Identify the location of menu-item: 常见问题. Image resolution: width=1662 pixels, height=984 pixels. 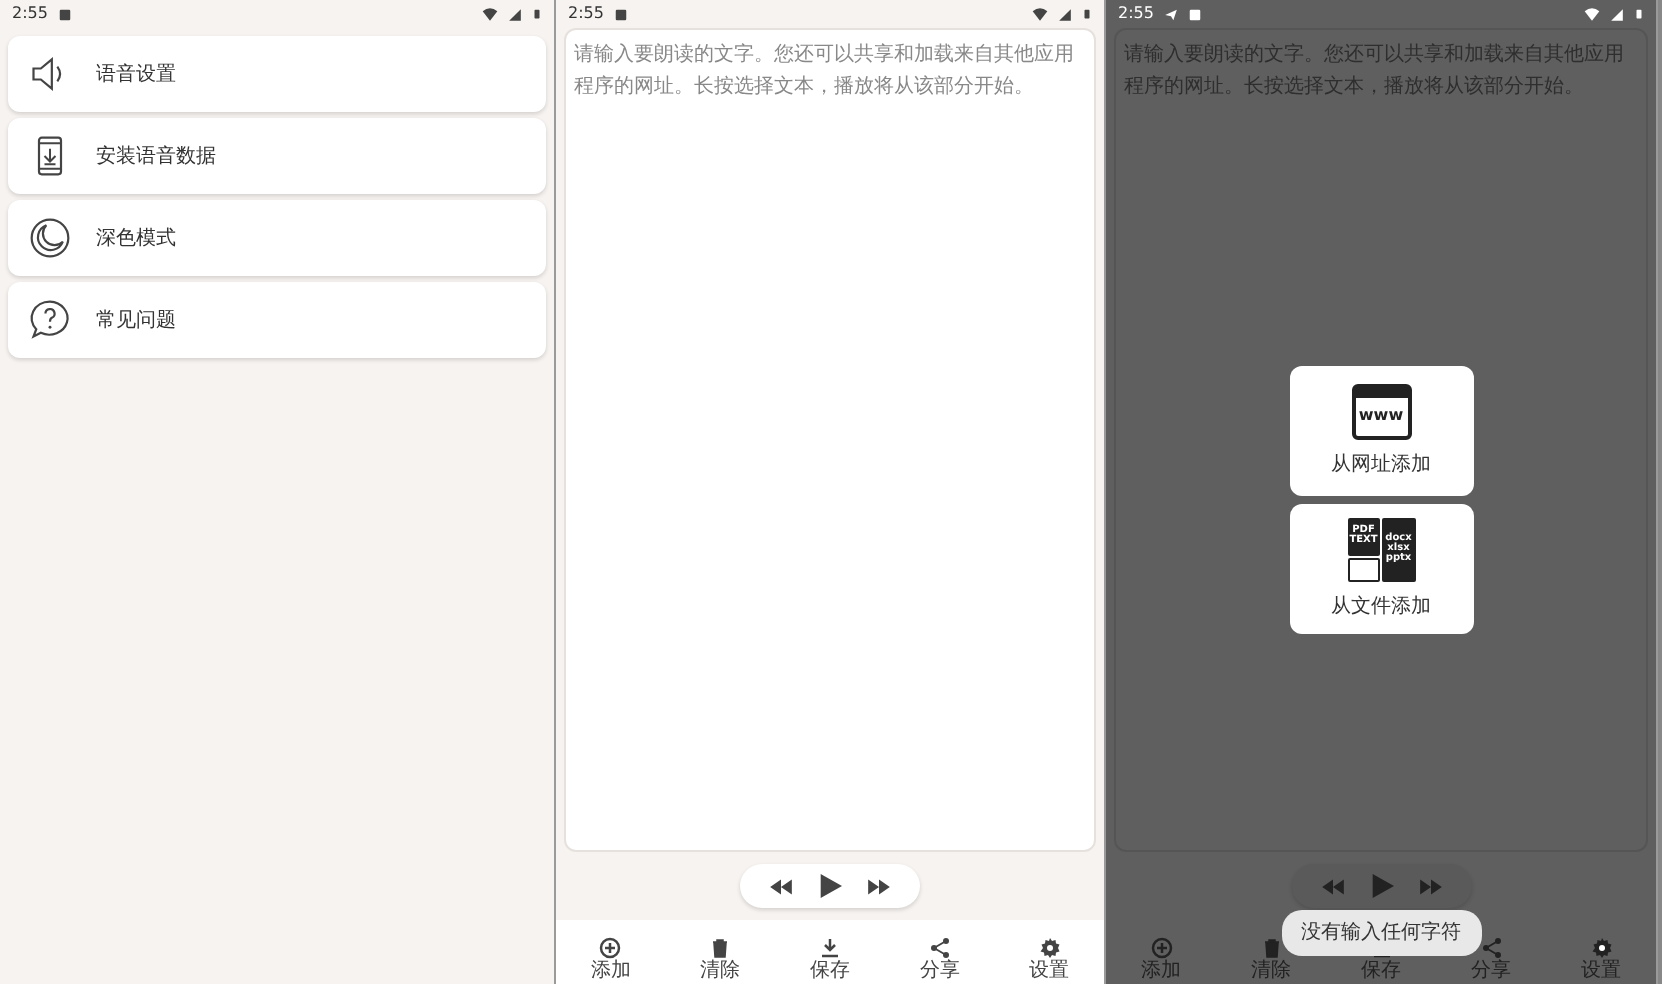
(277, 320).